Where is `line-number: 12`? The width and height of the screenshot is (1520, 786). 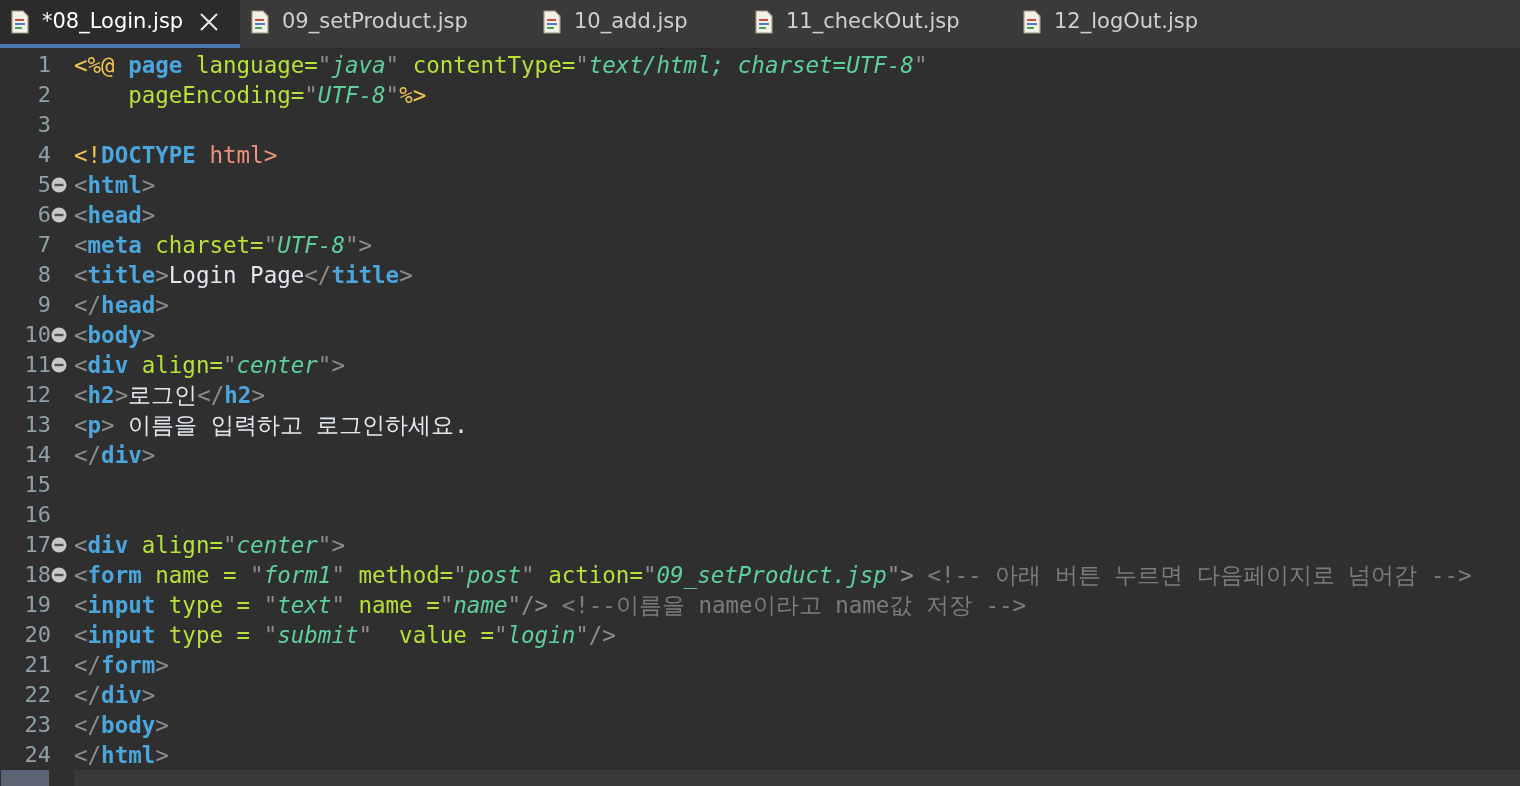
line-number: 12 is located at coordinates (37, 395).